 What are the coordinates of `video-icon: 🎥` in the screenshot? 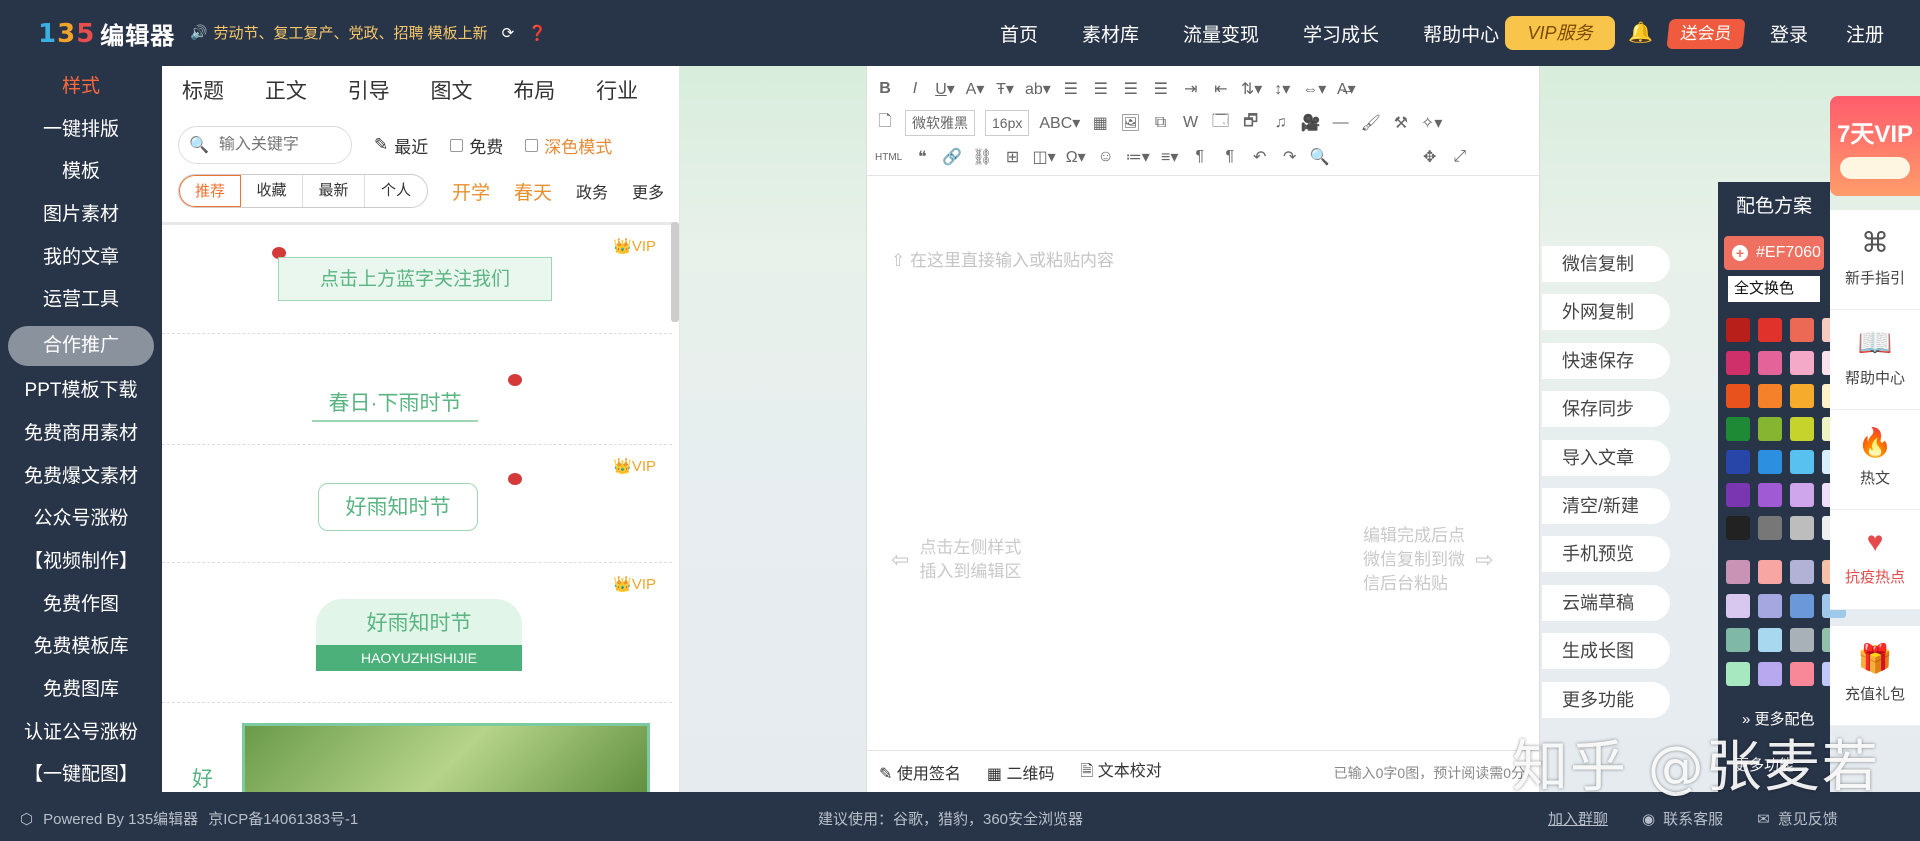 It's located at (1311, 123).